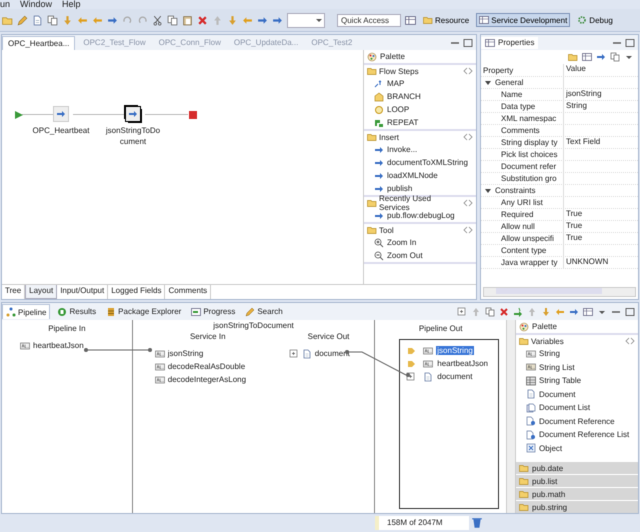 The image size is (640, 532). What do you see at coordinates (577, 341) in the screenshot?
I see `group-header: Variables` at bounding box center [577, 341].